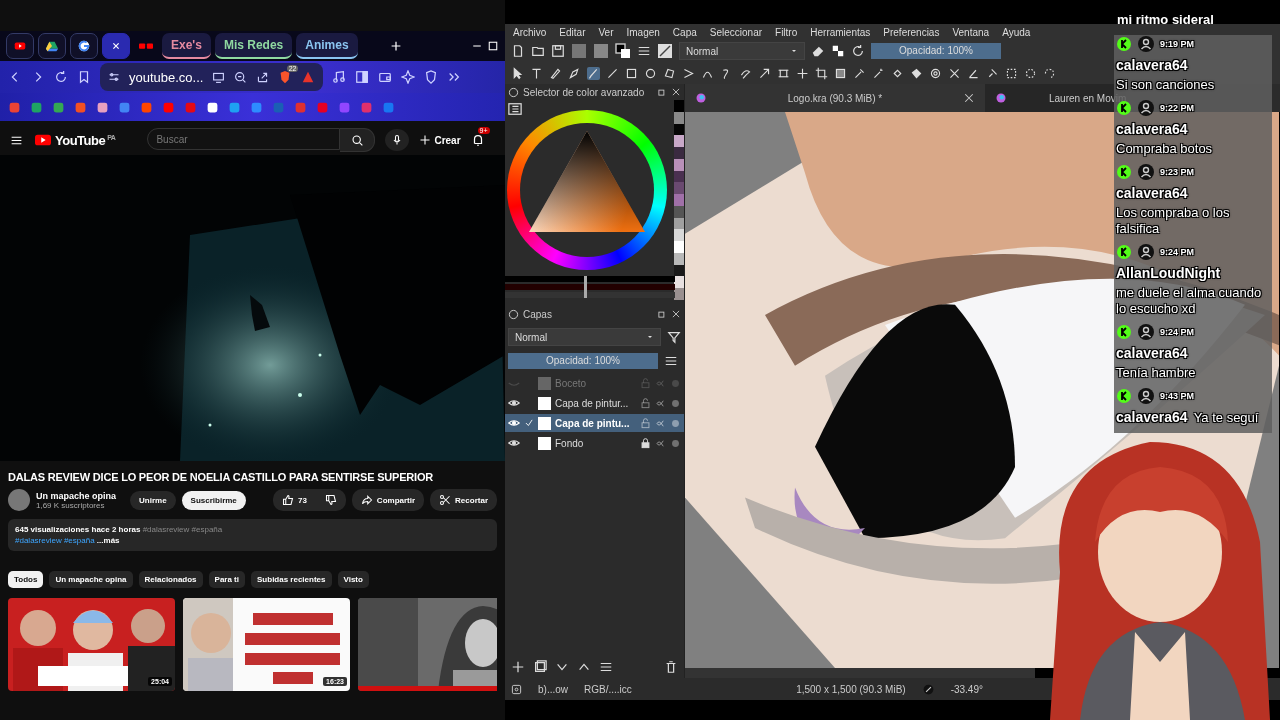 Image resolution: width=1280 pixels, height=720 pixels. Describe the element at coordinates (606, 667) in the screenshot. I see `properties-icon` at that location.